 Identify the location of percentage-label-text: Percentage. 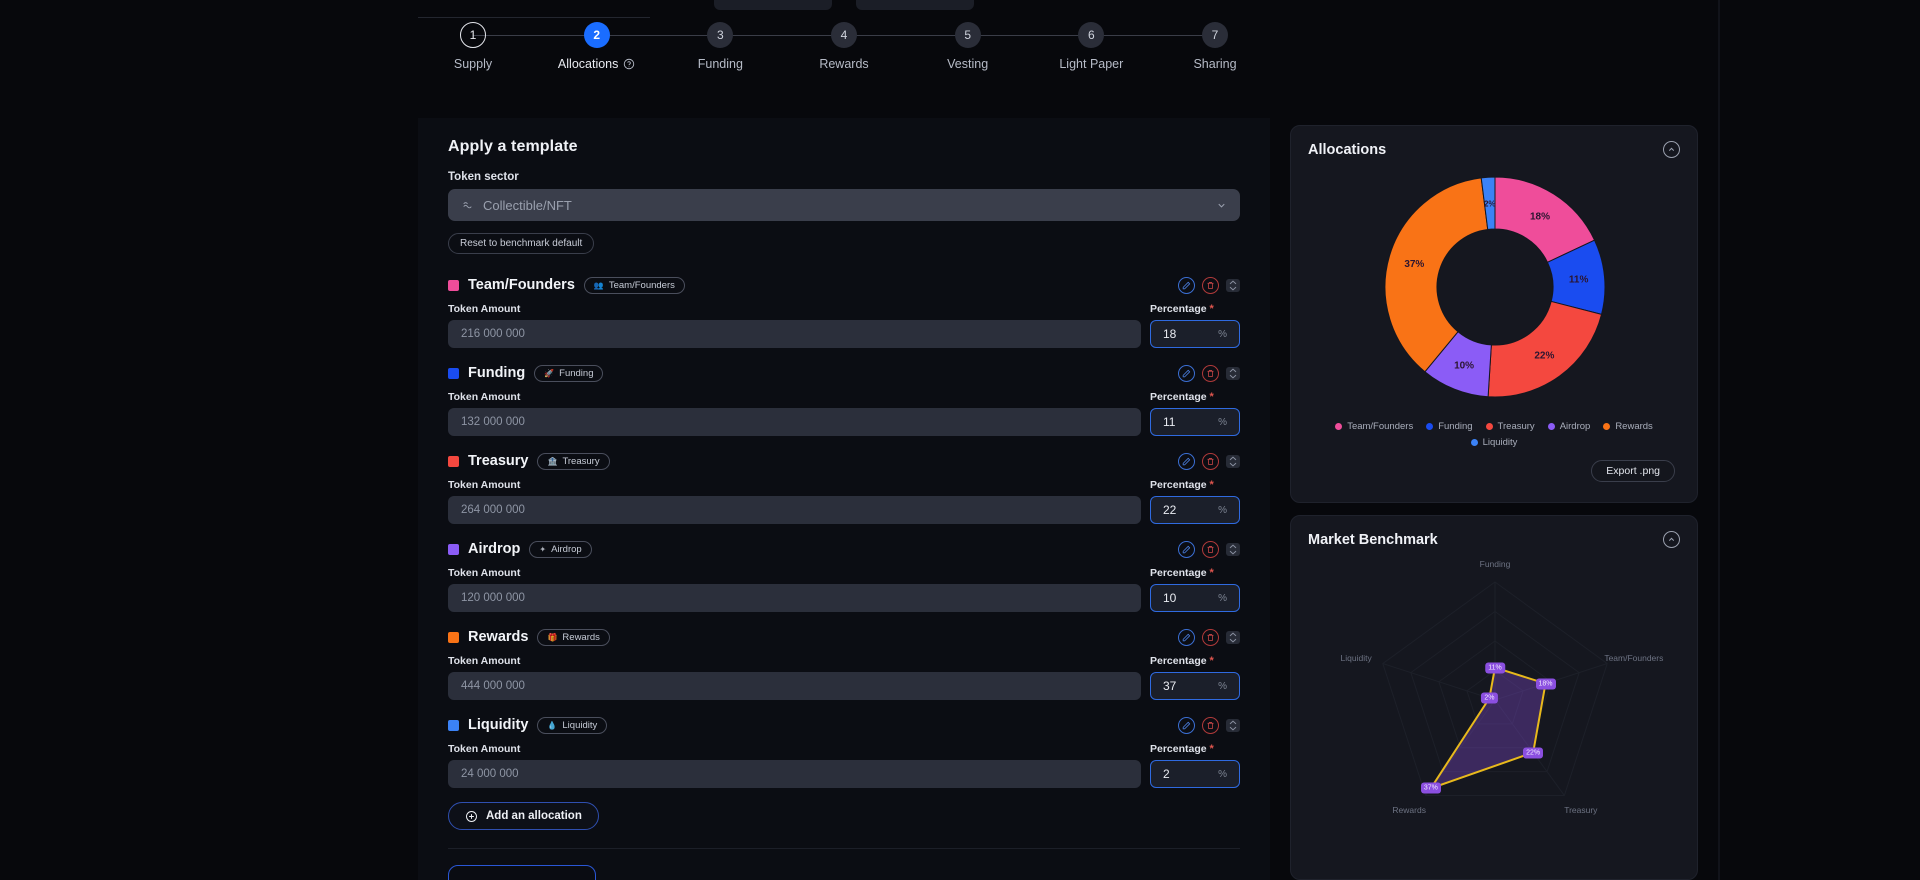
(1178, 485).